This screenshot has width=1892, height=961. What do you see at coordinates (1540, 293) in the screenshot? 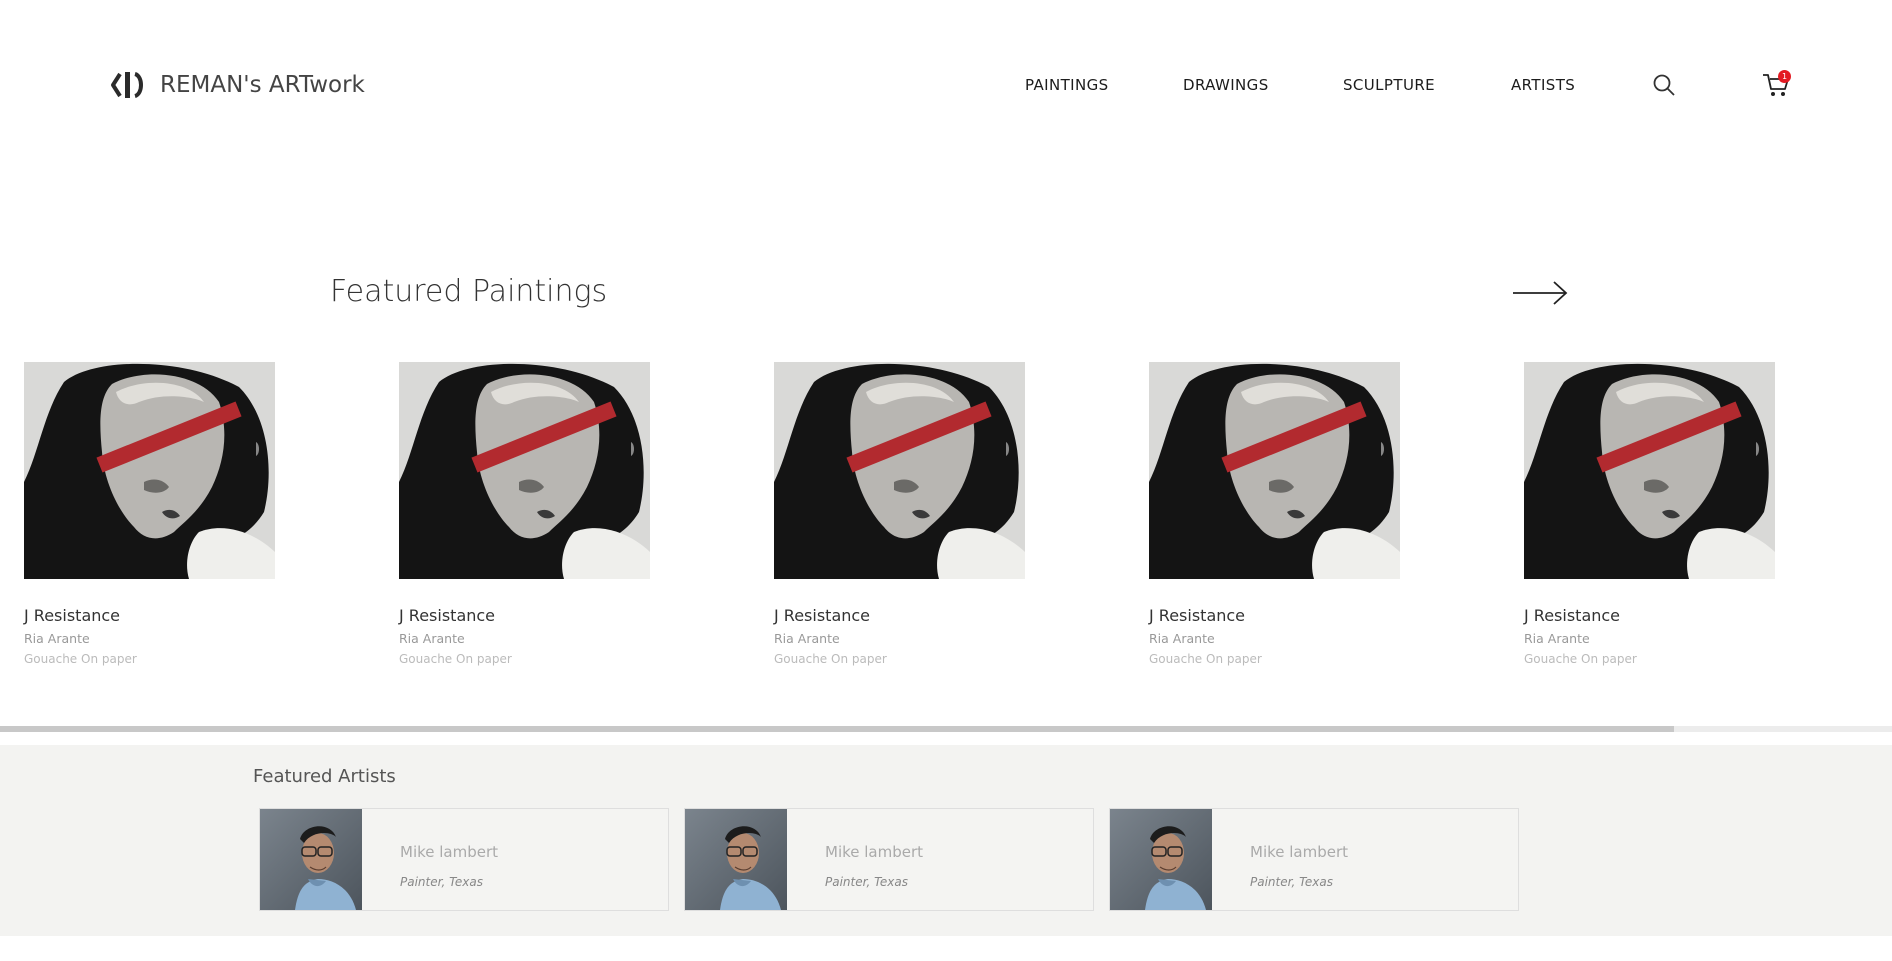
I see `arrow-right-icon` at bounding box center [1540, 293].